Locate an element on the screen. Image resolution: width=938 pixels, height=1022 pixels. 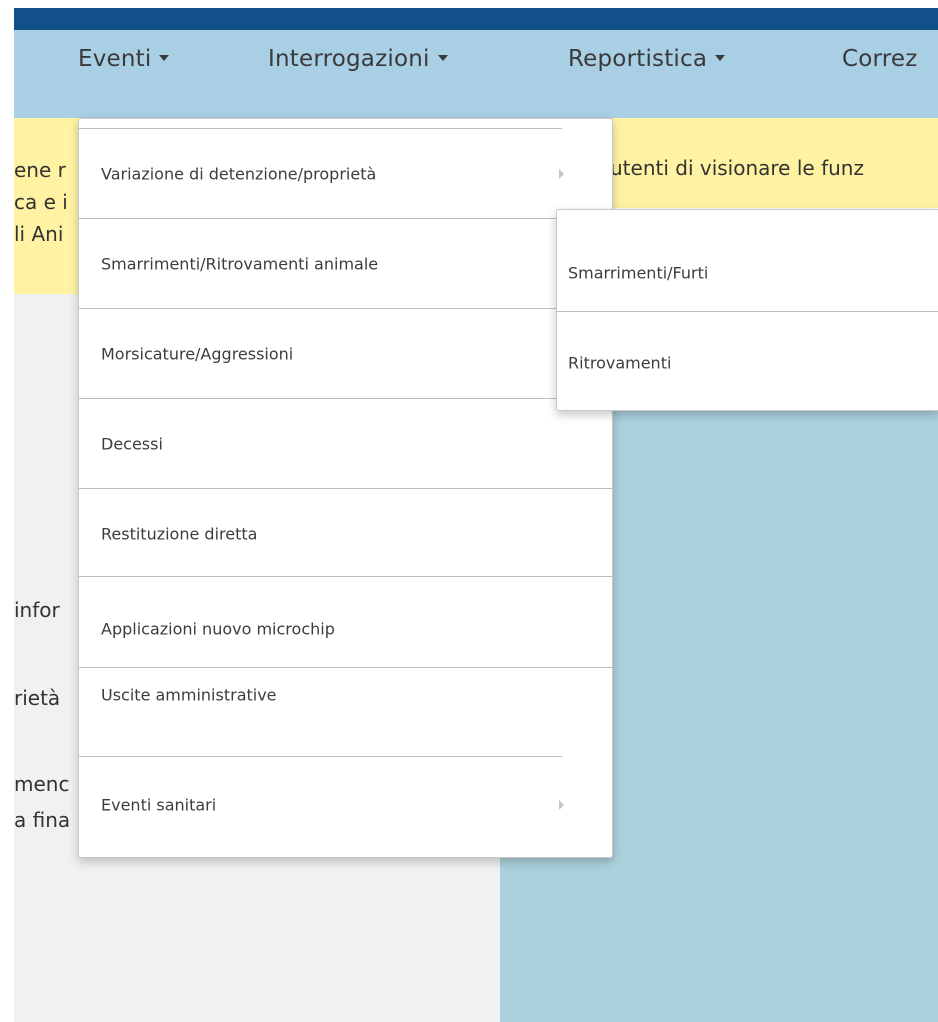
menu-item-label: Applicazioni nuovo microchip is located at coordinates (218, 628).